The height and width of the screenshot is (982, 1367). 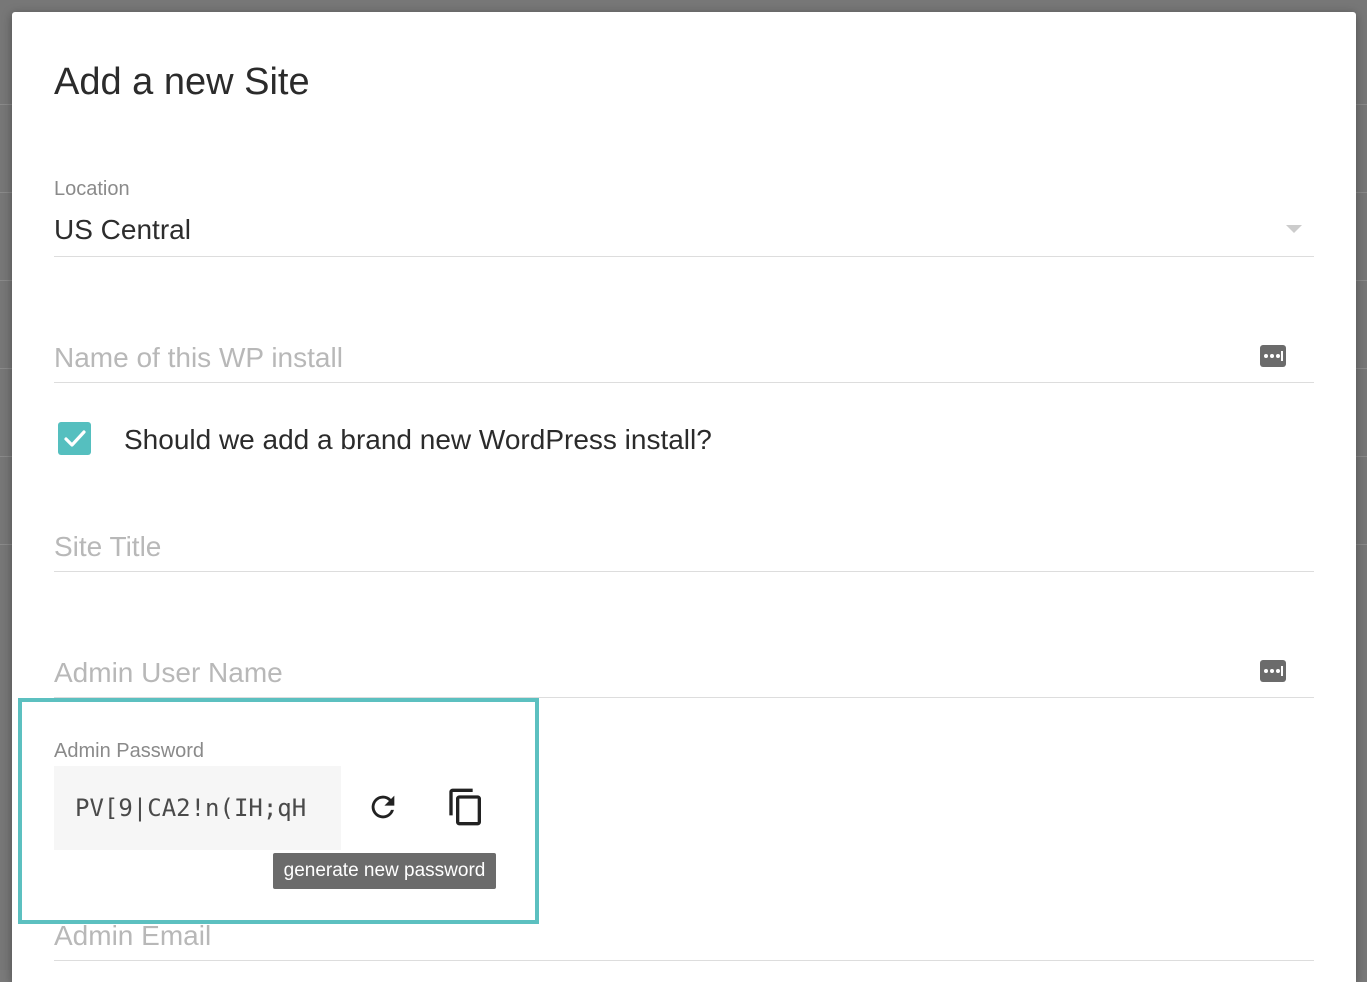 What do you see at coordinates (1294, 229) in the screenshot?
I see `chevron-down-icon` at bounding box center [1294, 229].